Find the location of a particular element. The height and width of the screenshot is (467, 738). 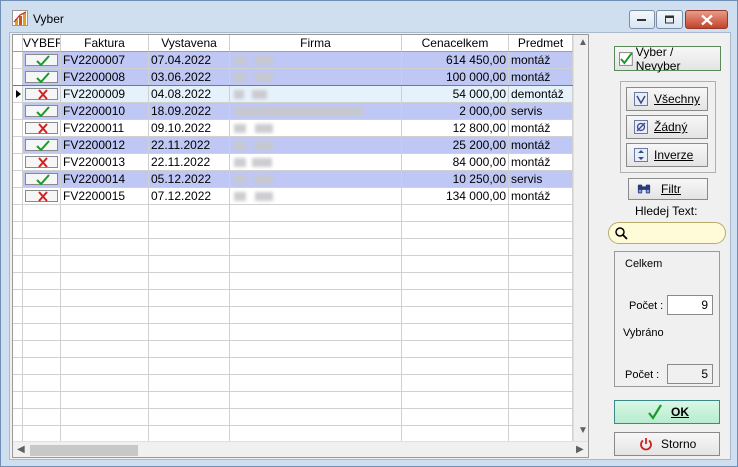

ok-button: OK is located at coordinates (667, 412).